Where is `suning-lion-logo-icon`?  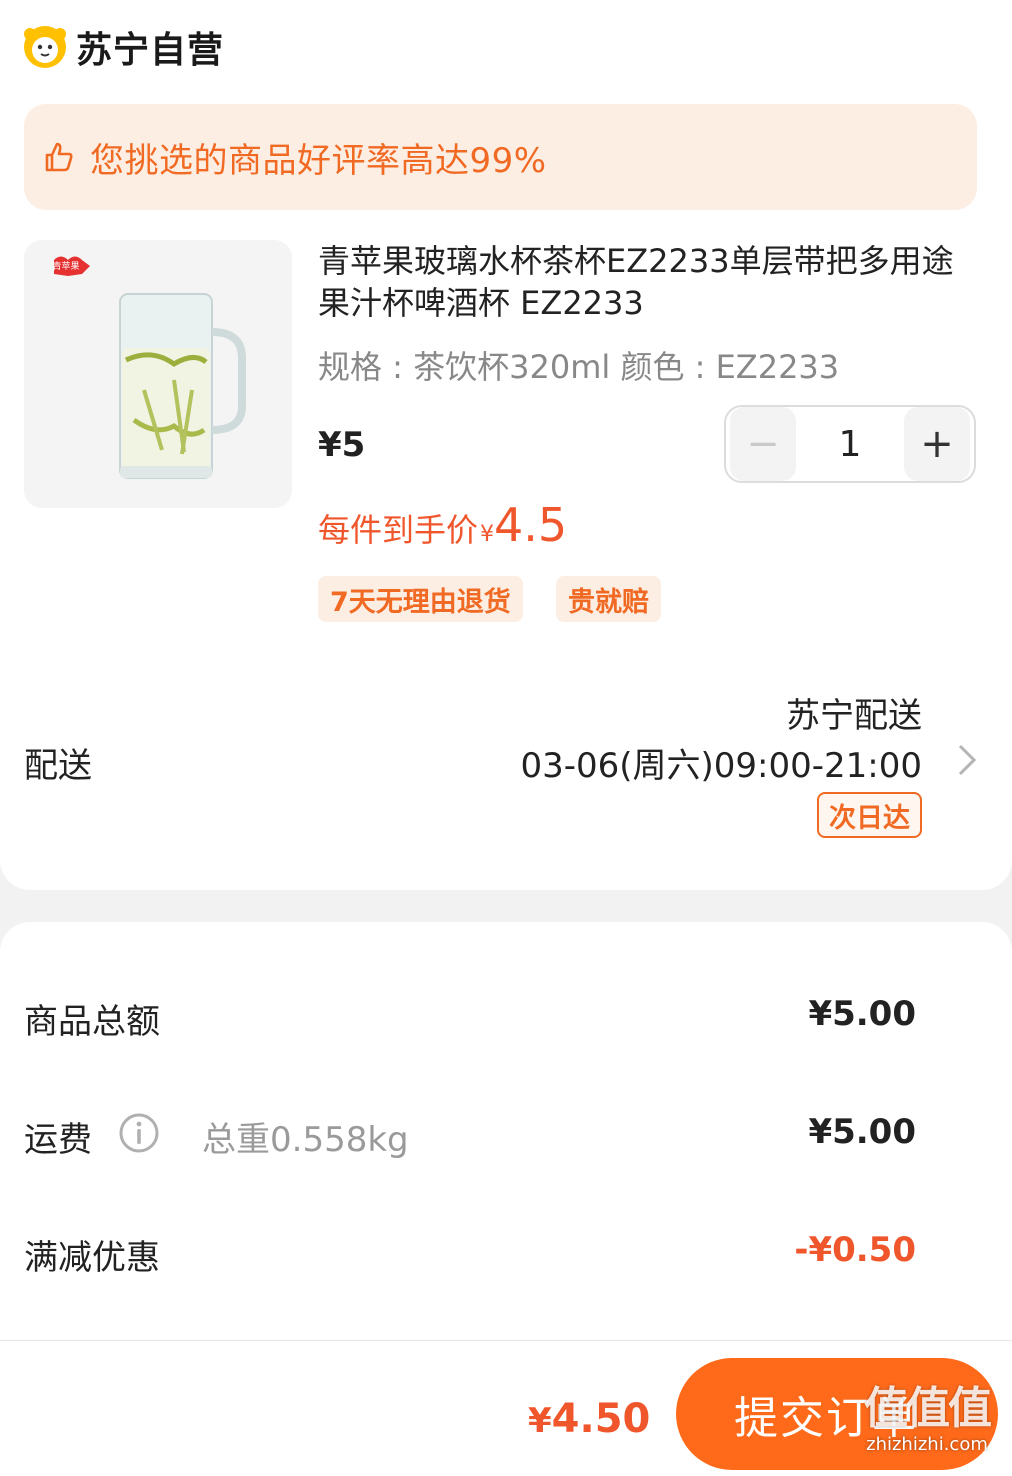 suning-lion-logo-icon is located at coordinates (45, 47).